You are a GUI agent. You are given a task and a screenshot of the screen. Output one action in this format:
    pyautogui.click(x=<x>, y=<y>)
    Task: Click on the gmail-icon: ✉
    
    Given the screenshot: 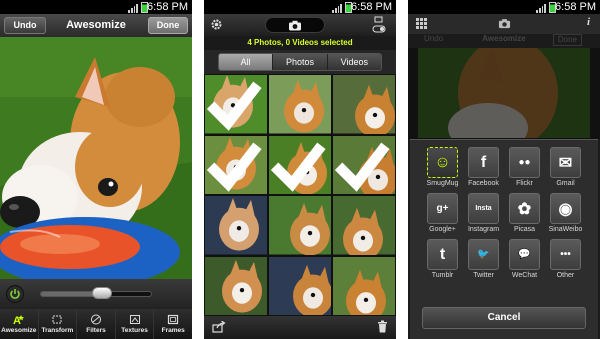 What is the action you would take?
    pyautogui.click(x=565, y=162)
    